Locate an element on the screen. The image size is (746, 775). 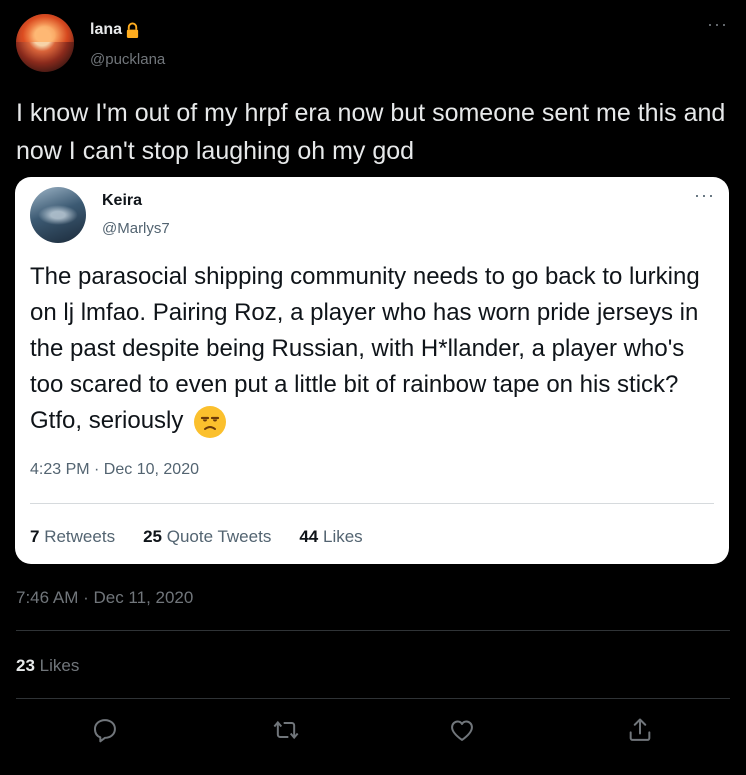
quote-stats: 7 Retweets 25 Quote Tweets 44 Likes is located at coordinates (196, 537).